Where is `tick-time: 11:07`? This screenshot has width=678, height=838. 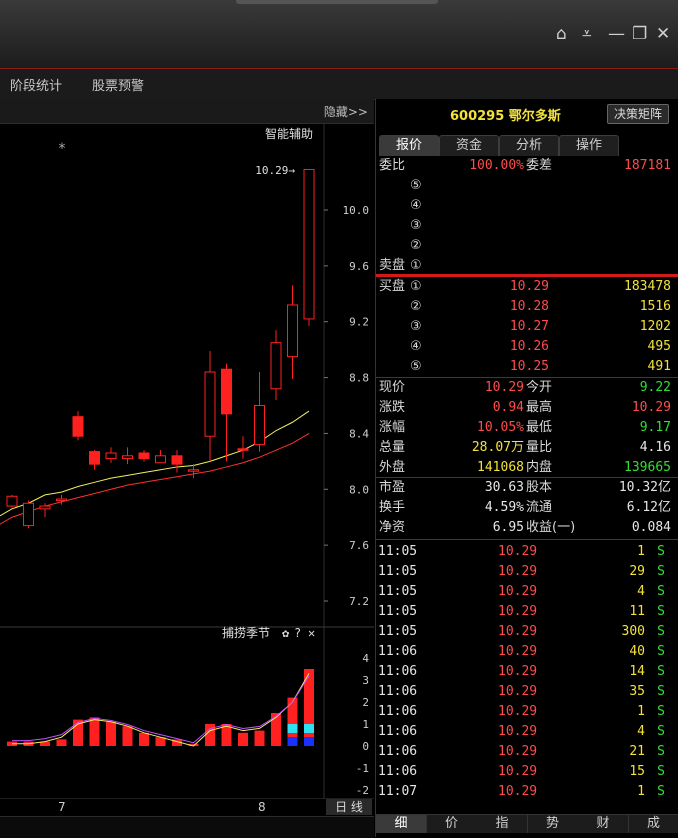
tick-time: 11:07 is located at coordinates (397, 792).